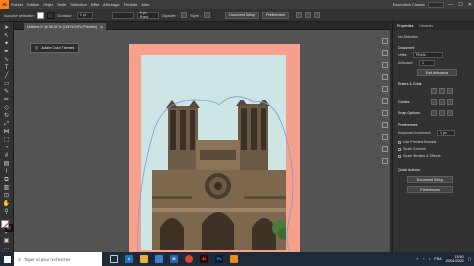 The height and width of the screenshot is (266, 474). Describe the element at coordinates (385, 77) in the screenshot. I see `symbols-panel-icon` at that location.